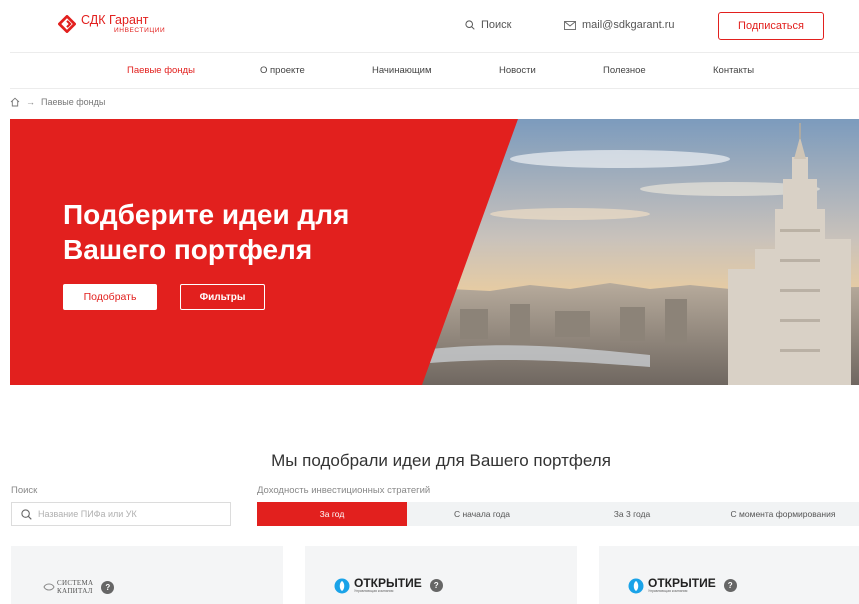  What do you see at coordinates (67, 24) in the screenshot?
I see `sdk-logo-icon` at bounding box center [67, 24].